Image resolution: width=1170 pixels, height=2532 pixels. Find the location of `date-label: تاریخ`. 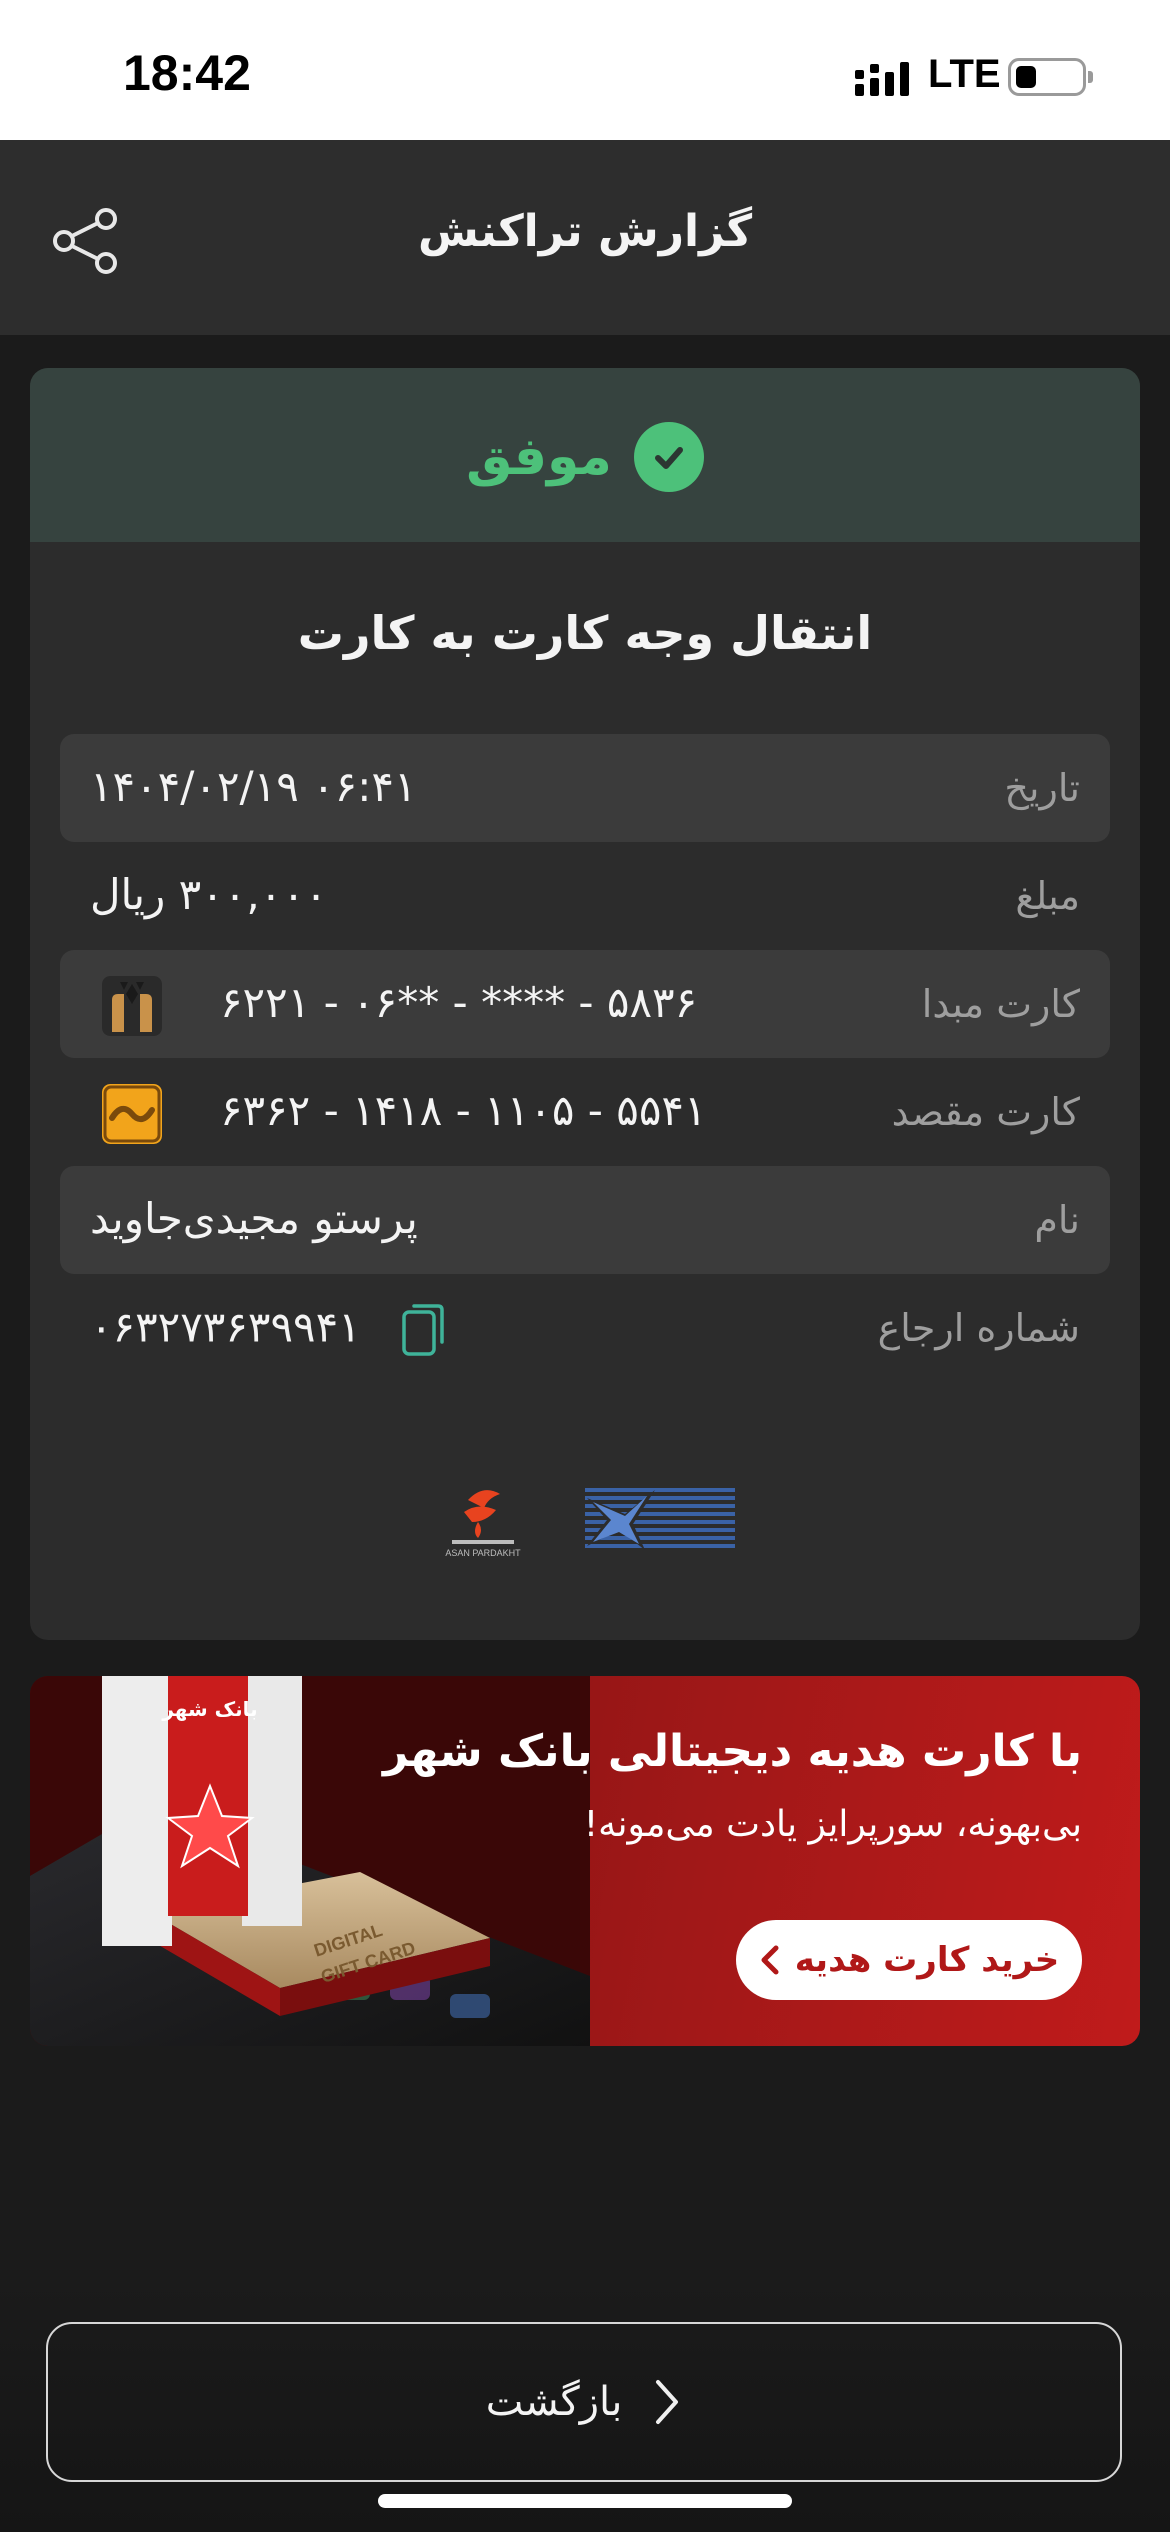

date-label: تاریخ is located at coordinates (1042, 788).